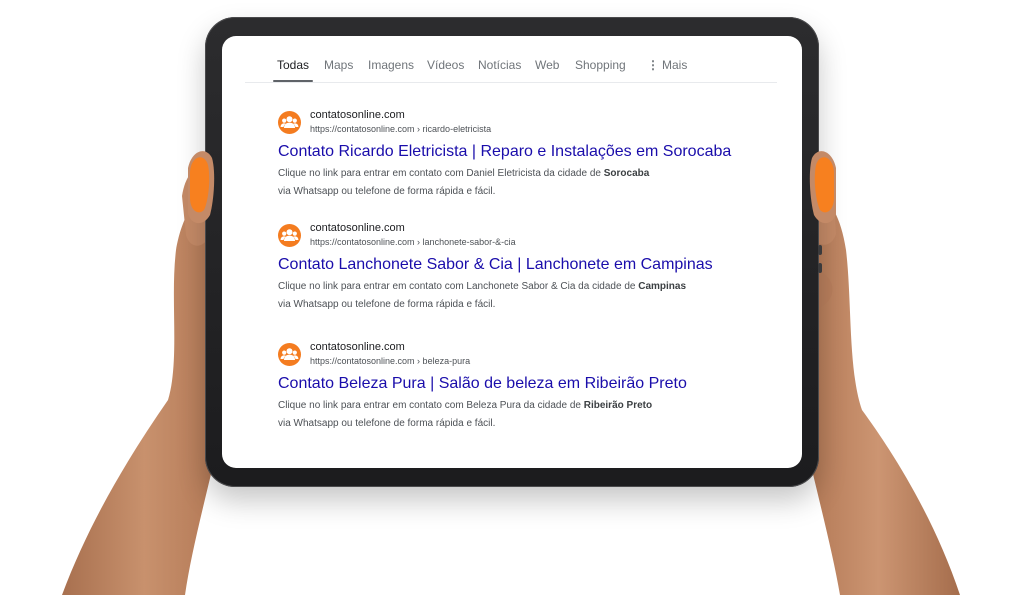  I want to click on tab-todas: Todas, so click(293, 70).